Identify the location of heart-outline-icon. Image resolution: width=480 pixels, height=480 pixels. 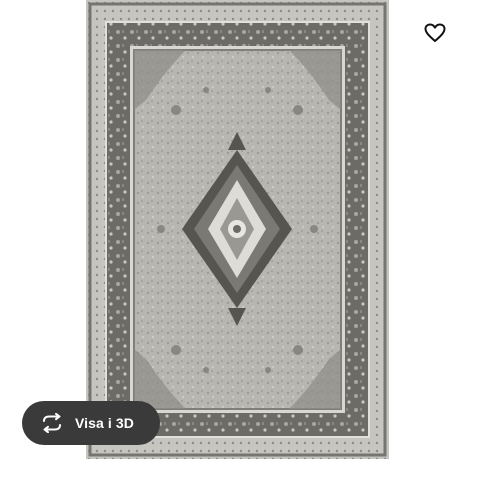
(435, 32).